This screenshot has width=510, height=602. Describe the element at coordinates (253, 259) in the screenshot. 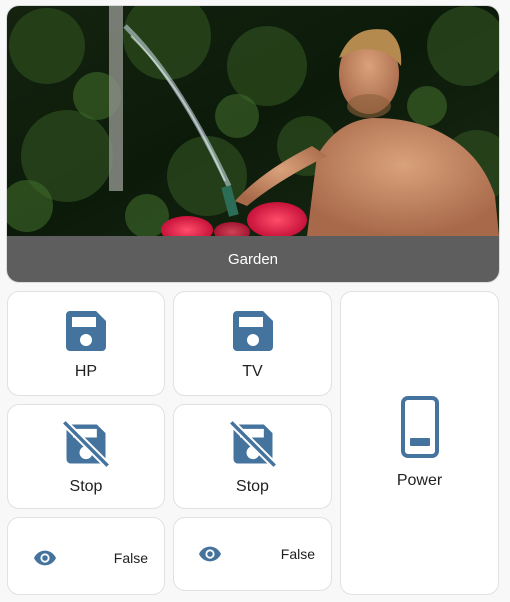

I see `picture-caption: Garden` at that location.